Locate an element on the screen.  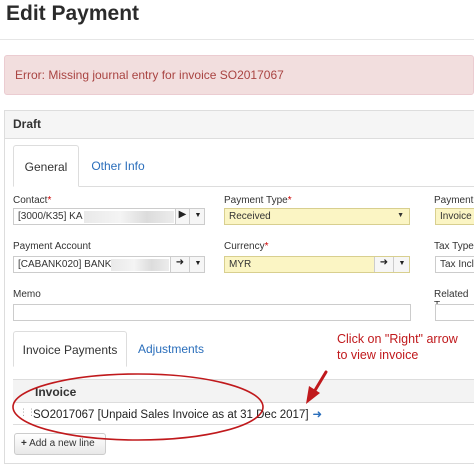
annotation-arrow-icon is located at coordinates (317, 387).